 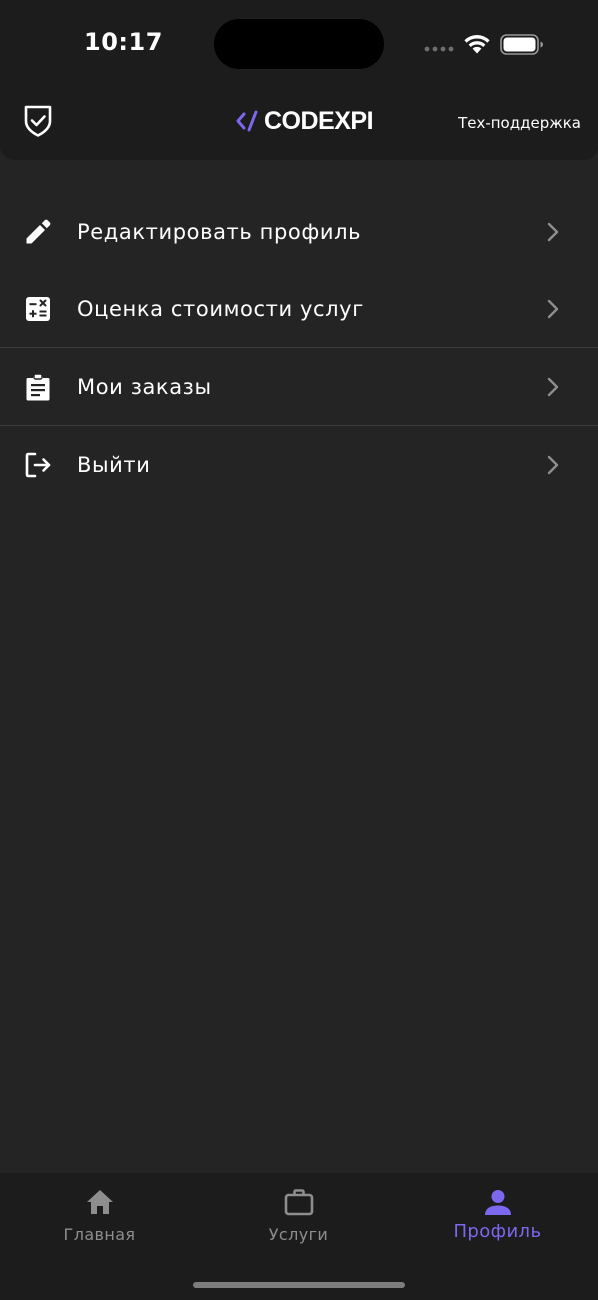 What do you see at coordinates (38, 308) in the screenshot?
I see `calculator-icon` at bounding box center [38, 308].